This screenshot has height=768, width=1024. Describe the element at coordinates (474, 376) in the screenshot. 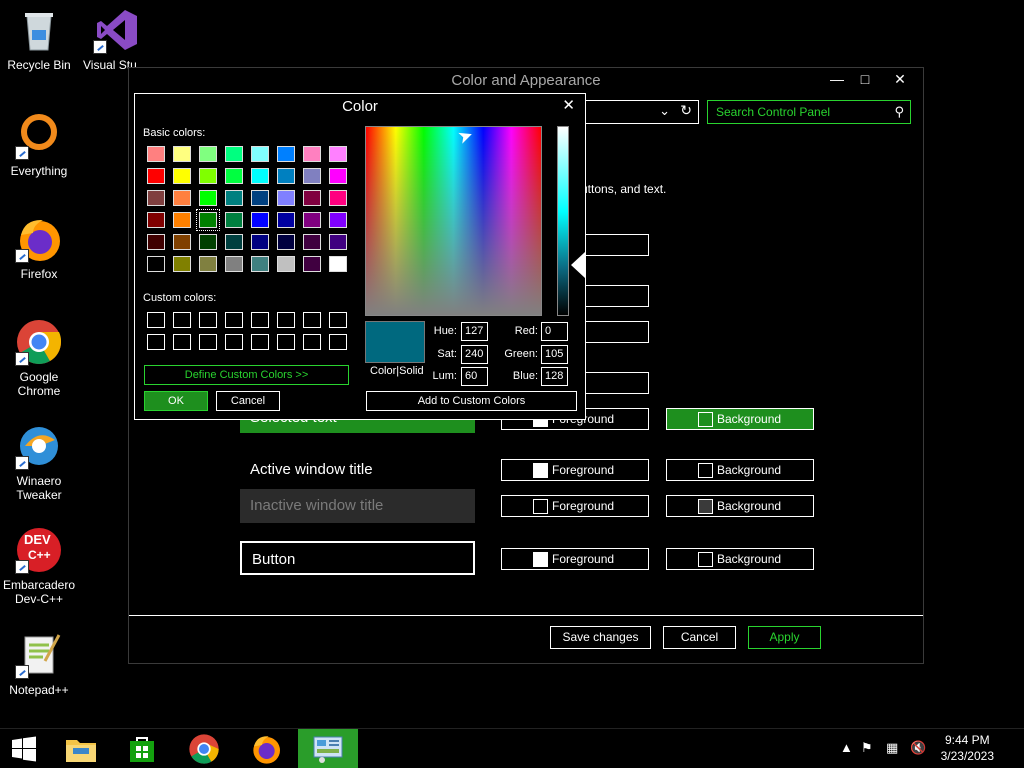

I see `lum-input: 60` at that location.